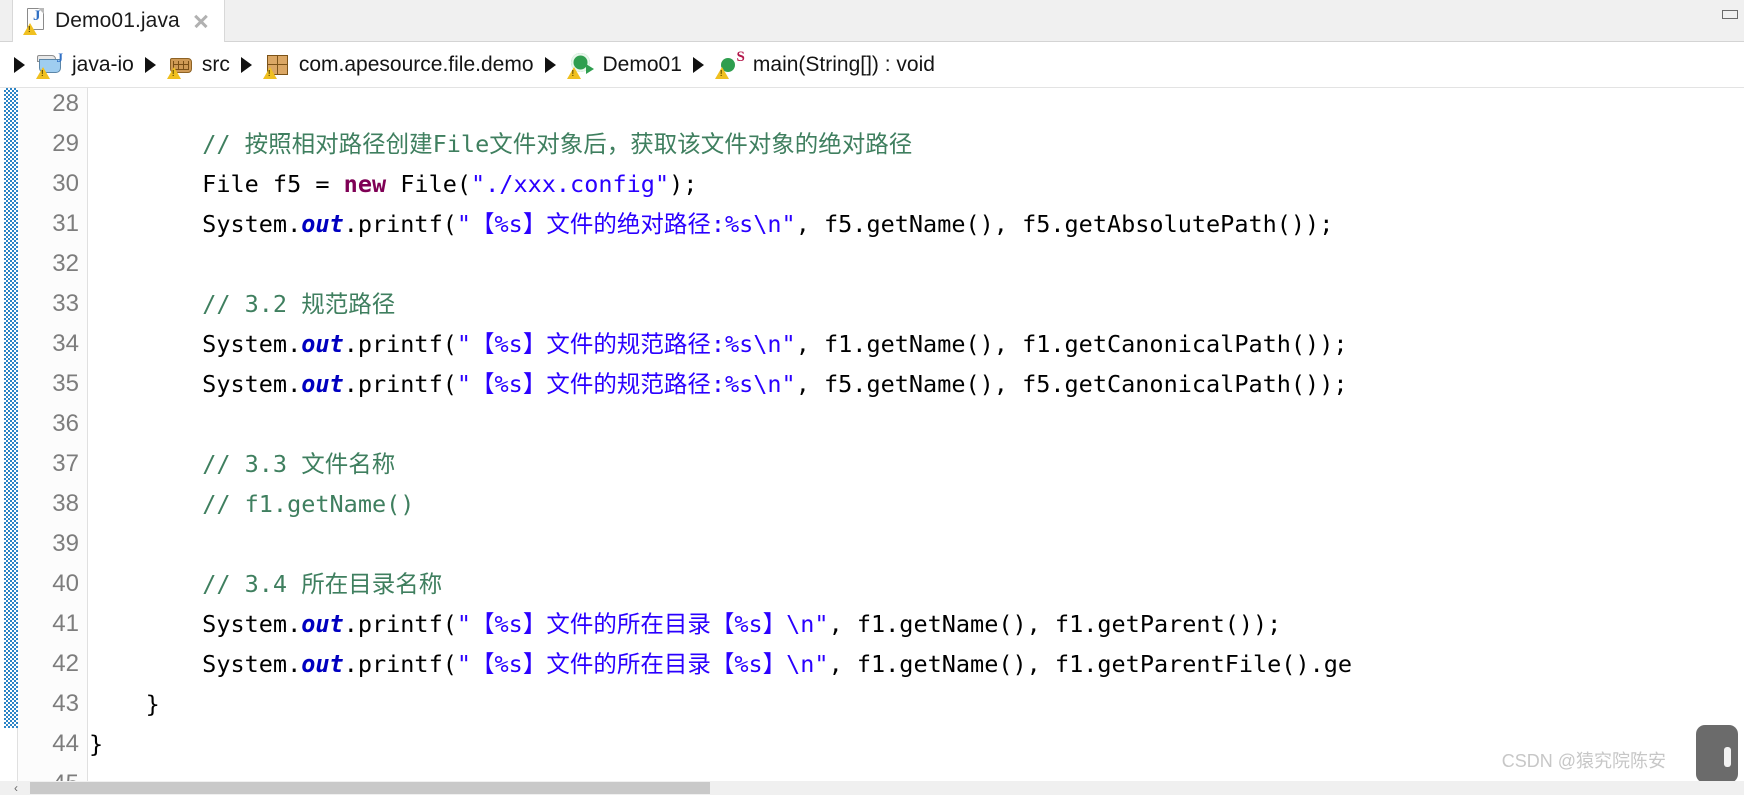  What do you see at coordinates (65, 623) in the screenshot?
I see `line-number: 41` at bounding box center [65, 623].